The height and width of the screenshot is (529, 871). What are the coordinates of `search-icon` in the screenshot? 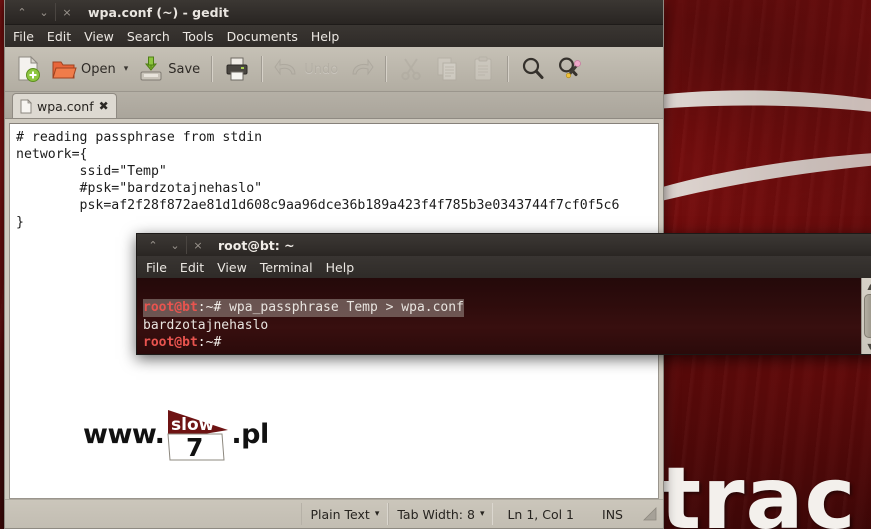 It's located at (533, 68).